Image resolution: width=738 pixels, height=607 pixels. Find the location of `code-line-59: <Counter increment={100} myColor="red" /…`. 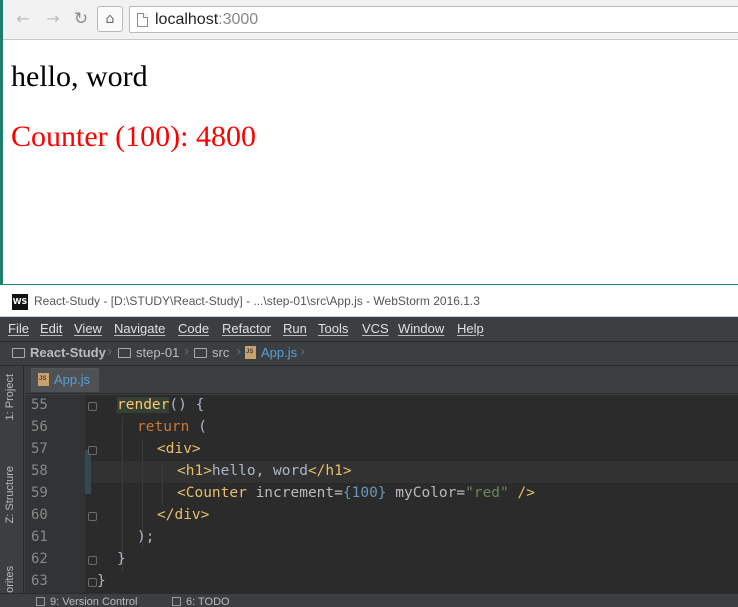

code-line-59: <Counter increment={100} myColor="red" /… is located at coordinates (356, 493).